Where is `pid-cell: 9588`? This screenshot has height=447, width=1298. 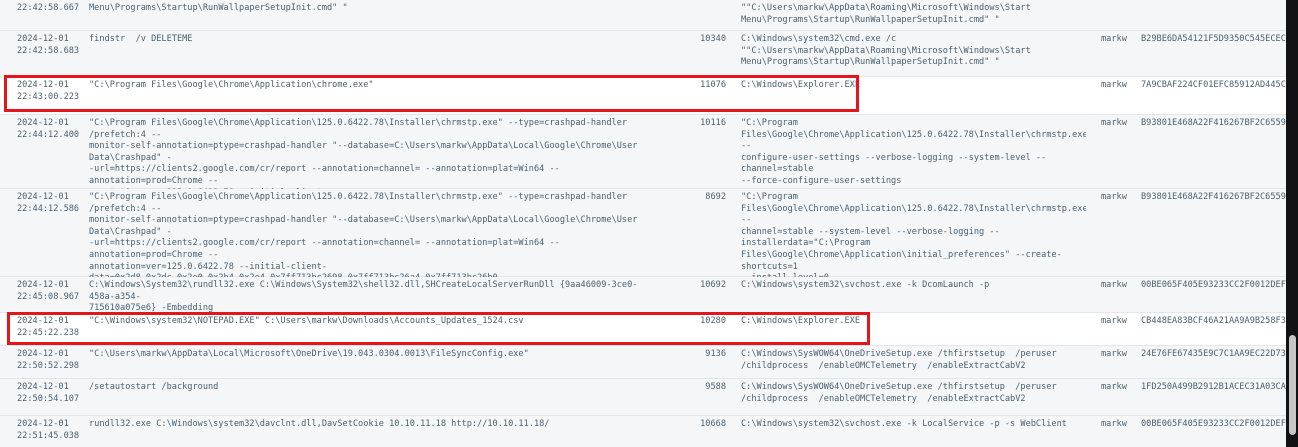 pid-cell: 9588 is located at coordinates (715, 387).